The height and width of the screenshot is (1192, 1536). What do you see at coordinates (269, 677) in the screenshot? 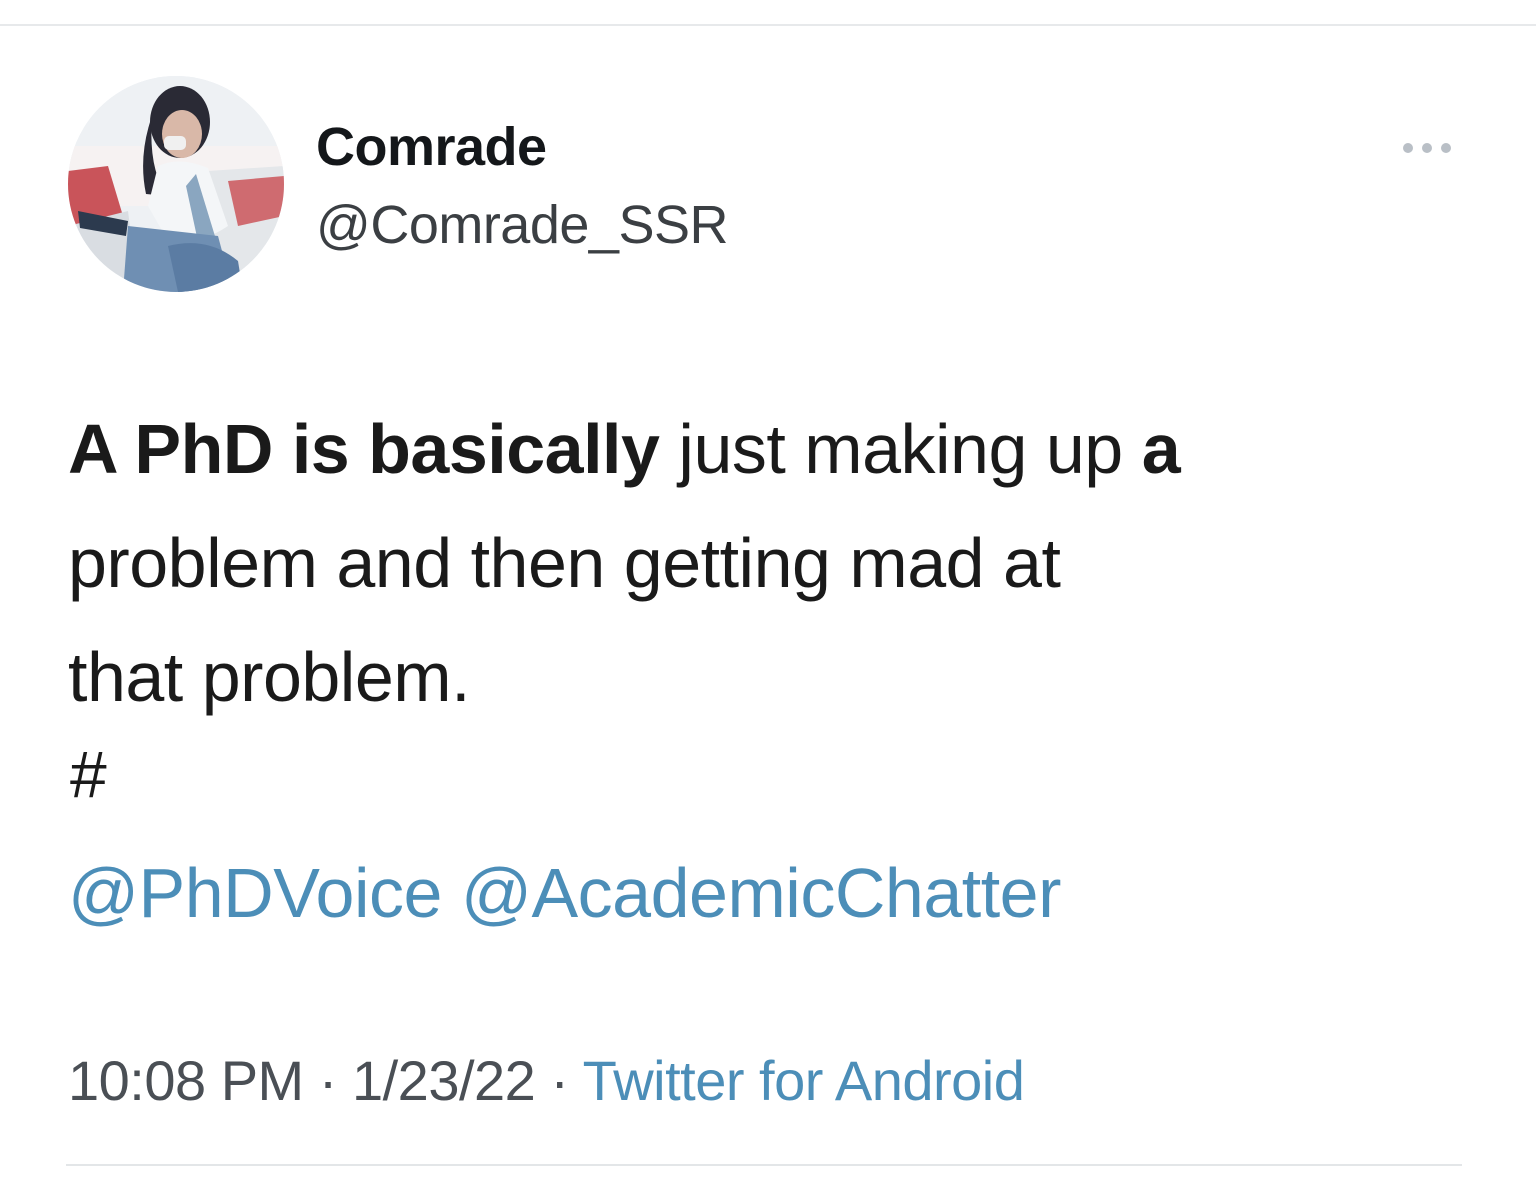
I see `tweet-line-3: that problem.` at bounding box center [269, 677].